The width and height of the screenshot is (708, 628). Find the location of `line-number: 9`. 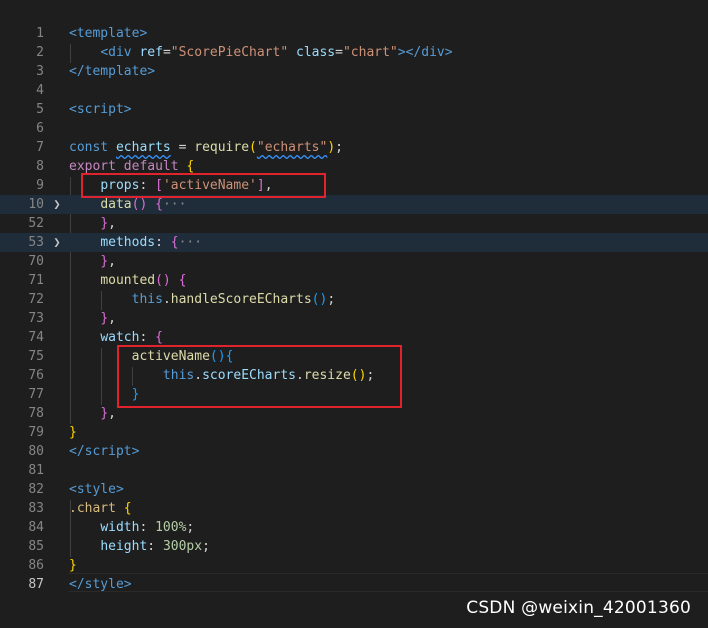

line-number: 9 is located at coordinates (40, 185).